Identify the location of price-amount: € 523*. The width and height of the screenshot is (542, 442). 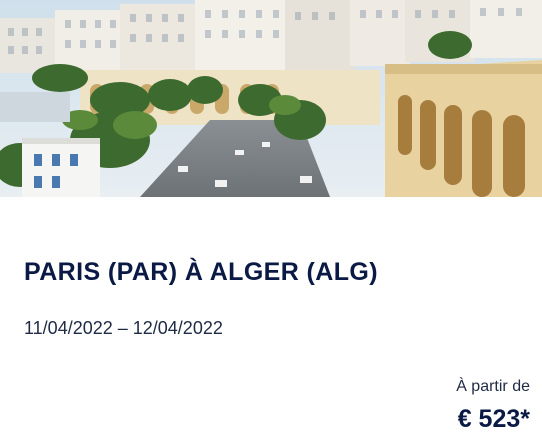
(493, 419).